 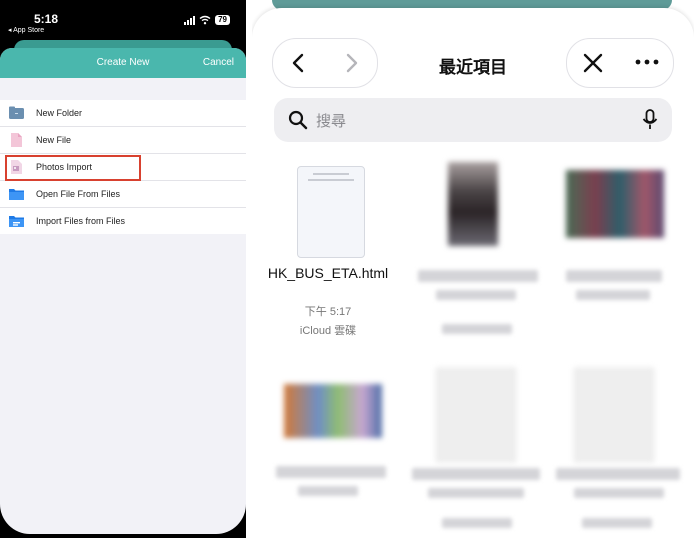 What do you see at coordinates (54, 140) in the screenshot?
I see `menu-item-label: New File` at bounding box center [54, 140].